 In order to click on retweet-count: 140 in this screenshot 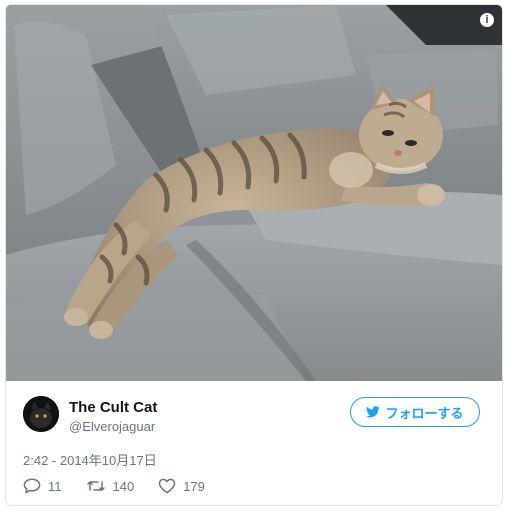, I will do `click(123, 486)`.